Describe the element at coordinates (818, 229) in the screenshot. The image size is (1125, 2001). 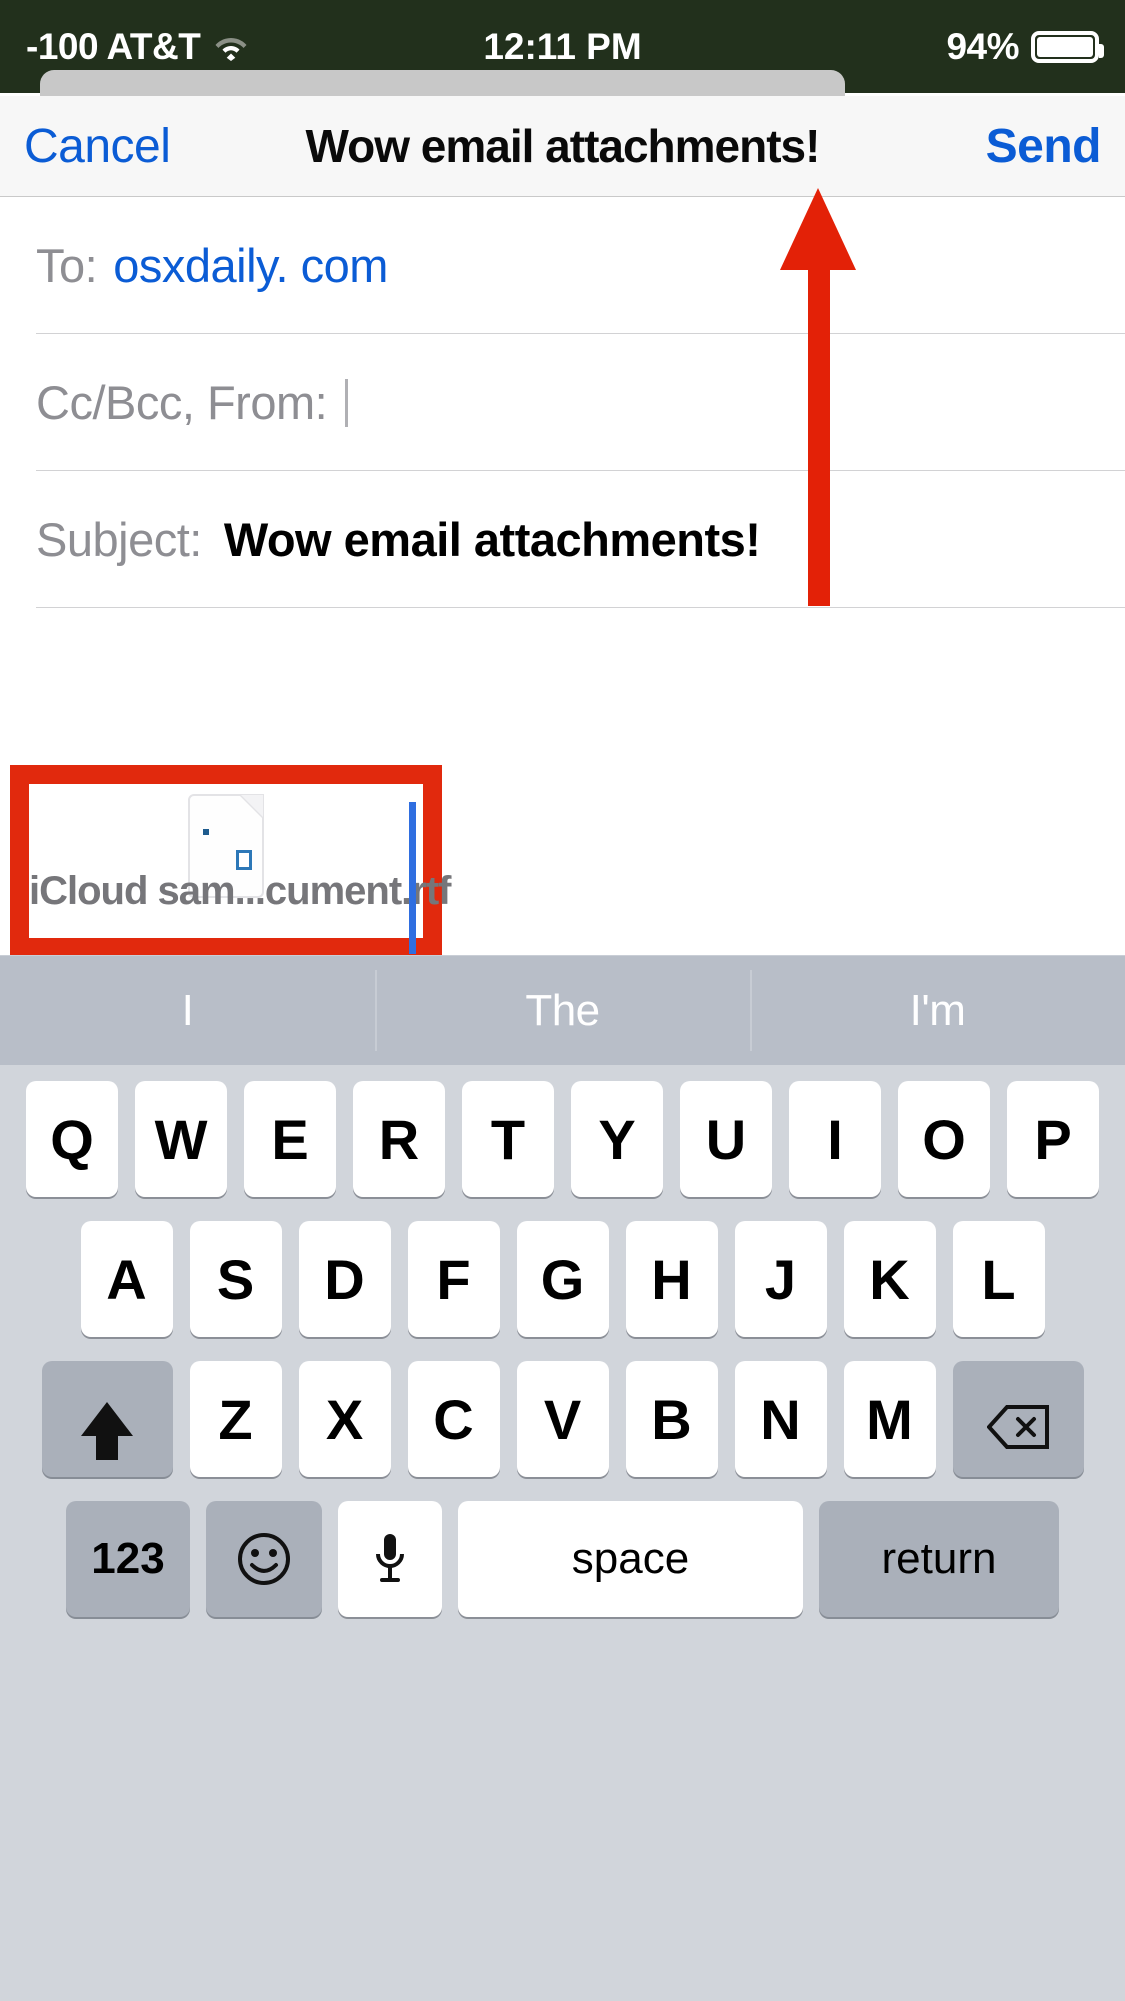
I see `arrow-head` at that location.